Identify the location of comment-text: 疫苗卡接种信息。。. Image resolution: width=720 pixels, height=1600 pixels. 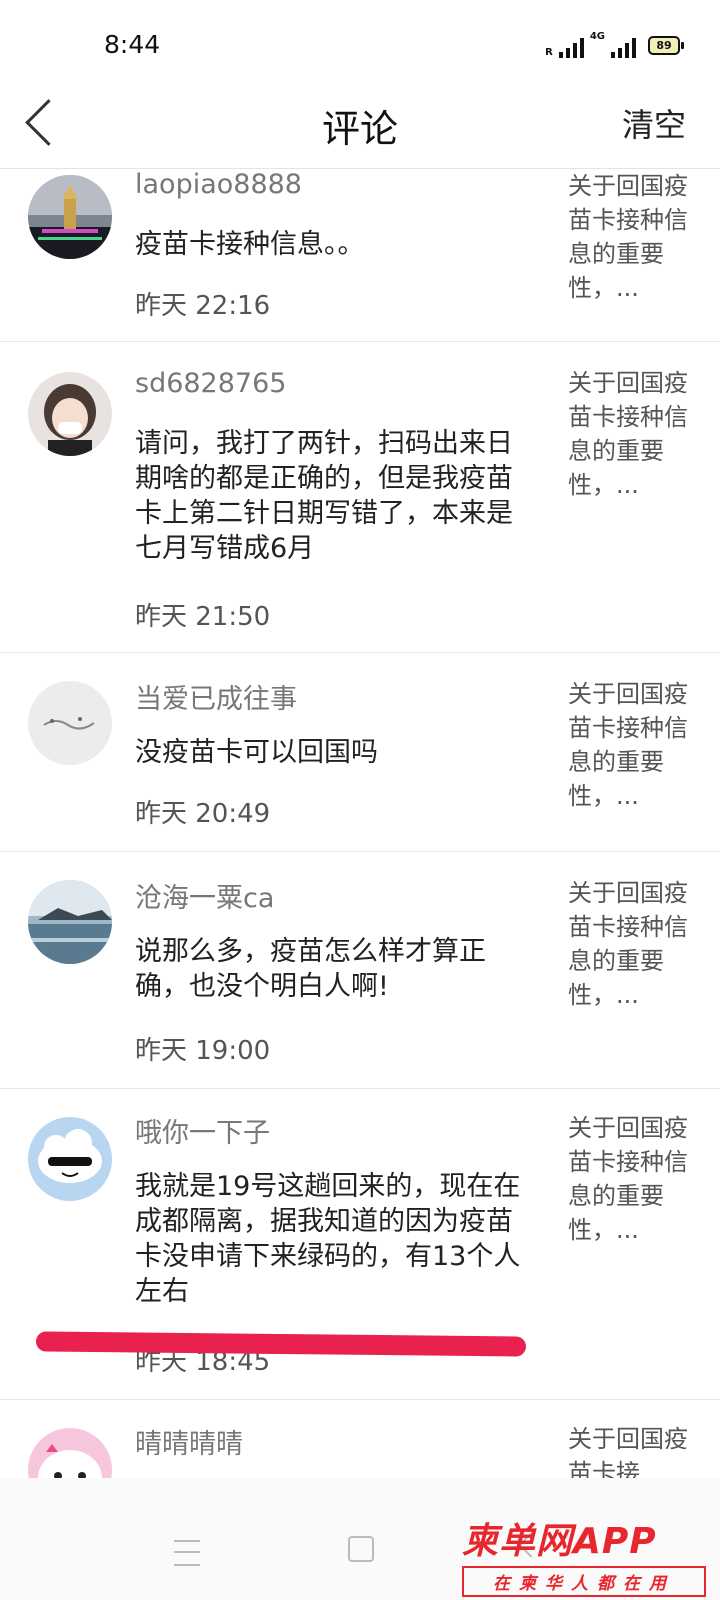
(250, 244).